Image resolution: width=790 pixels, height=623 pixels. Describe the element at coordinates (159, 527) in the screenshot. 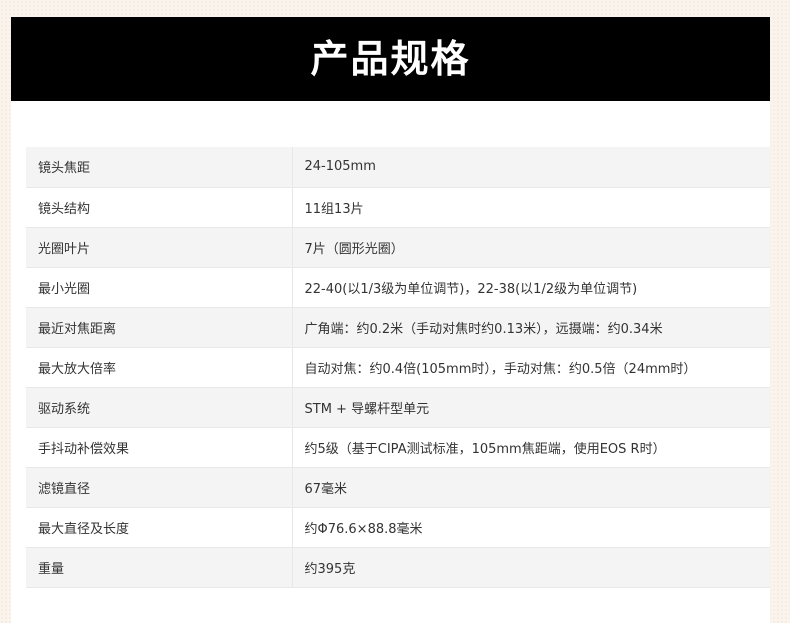

I see `spec-label: 最大直径及长度` at that location.